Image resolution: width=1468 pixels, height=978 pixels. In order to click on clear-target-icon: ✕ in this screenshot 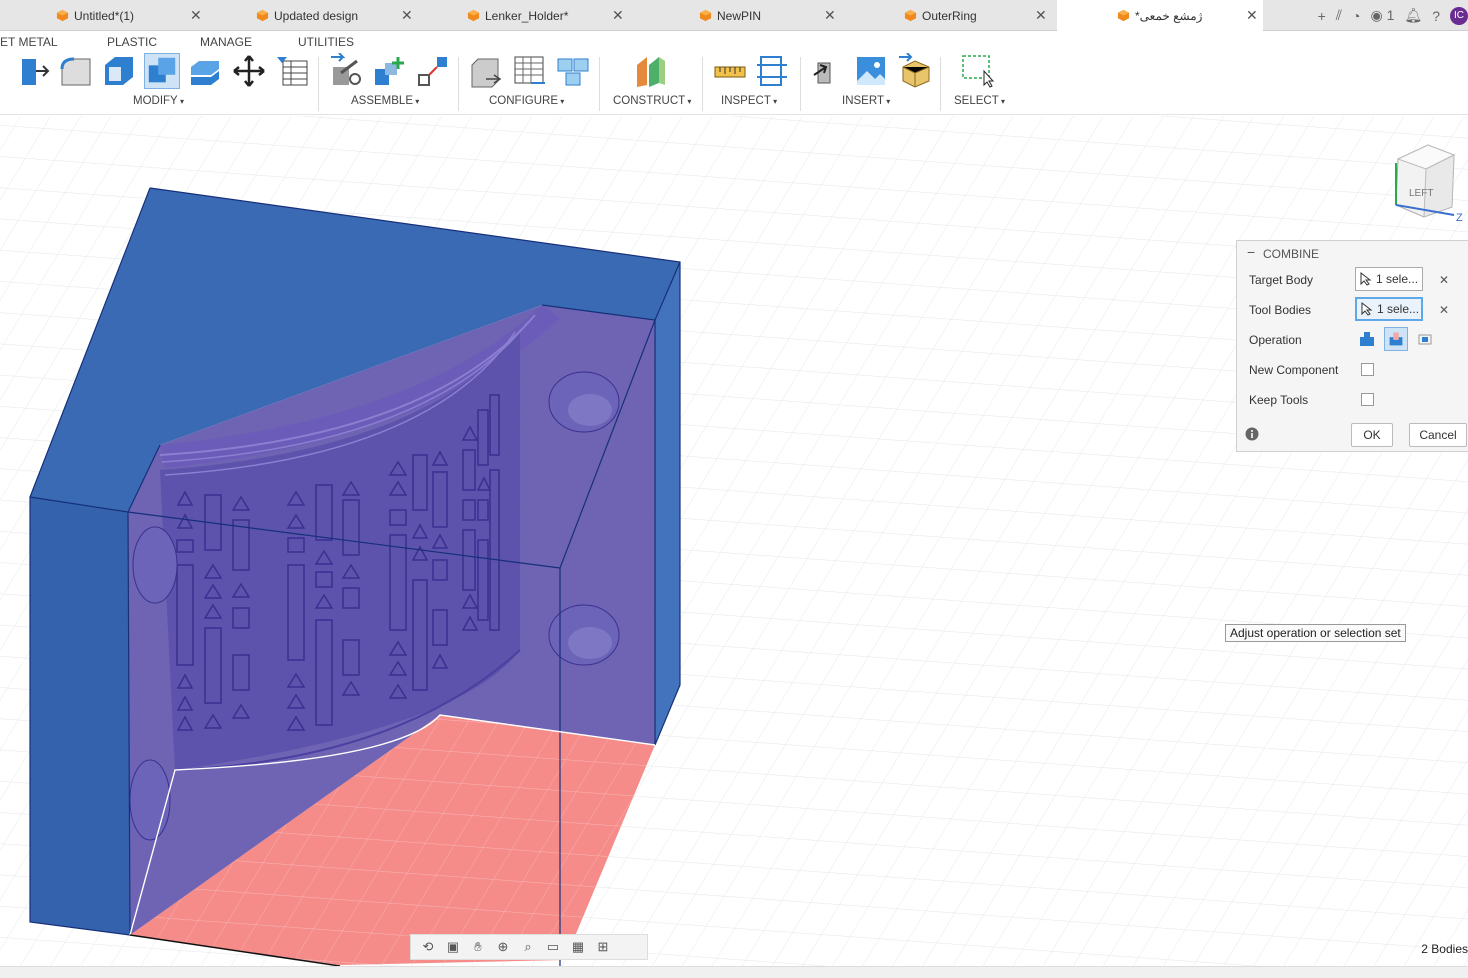, I will do `click(1444, 280)`.